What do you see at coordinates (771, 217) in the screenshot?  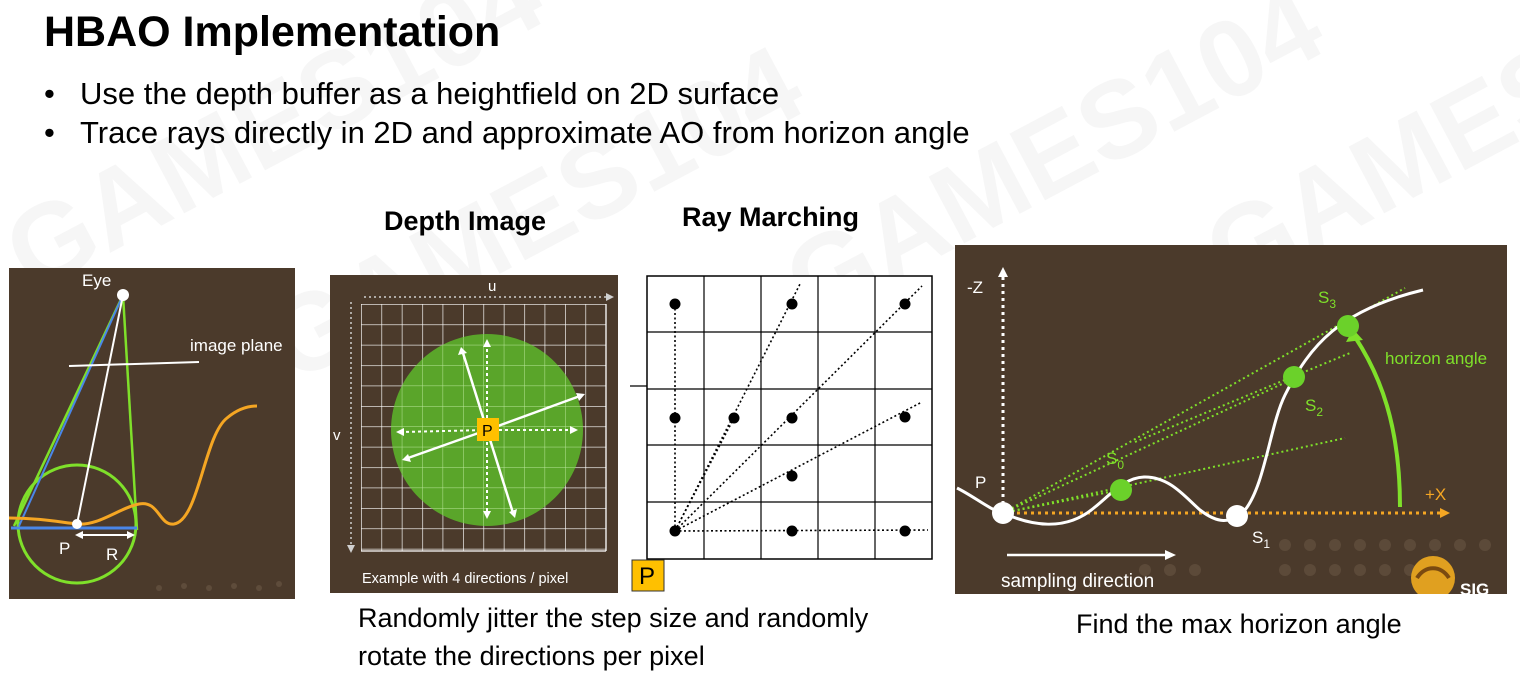 I see `heading-ray-marching: Ray Marching` at bounding box center [771, 217].